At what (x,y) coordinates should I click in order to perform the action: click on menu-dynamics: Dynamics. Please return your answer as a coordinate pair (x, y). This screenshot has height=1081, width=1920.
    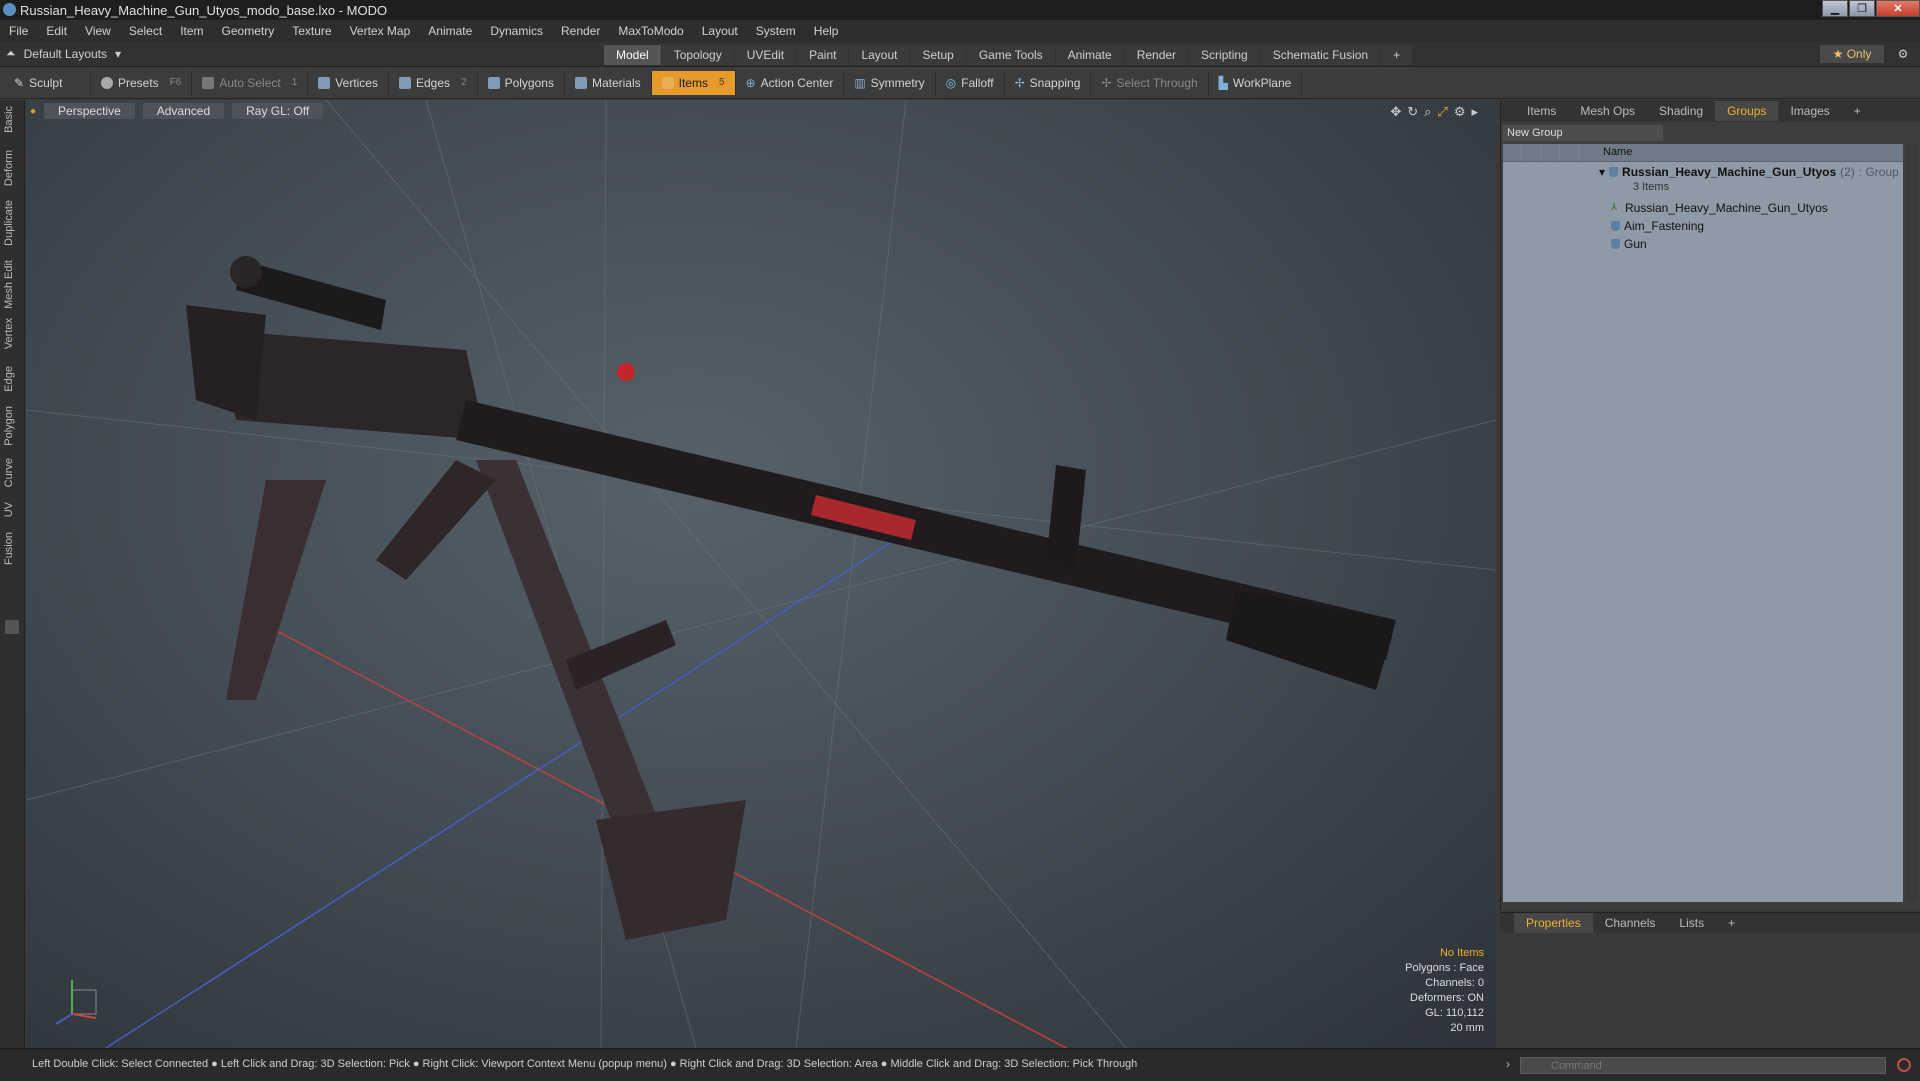
    Looking at the image, I should click on (516, 31).